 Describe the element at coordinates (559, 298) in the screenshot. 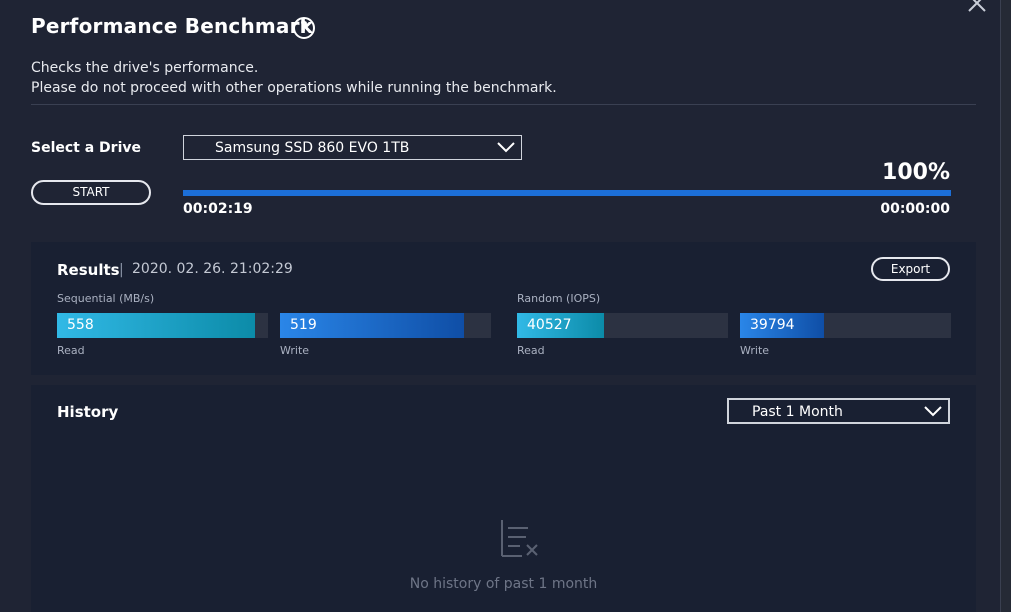

I see `random-label: Random (IOPS)` at that location.